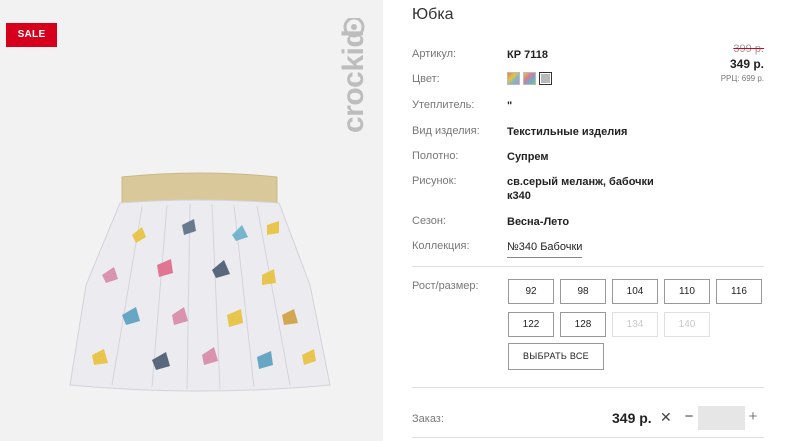  I want to click on quantity-input, so click(721, 418).